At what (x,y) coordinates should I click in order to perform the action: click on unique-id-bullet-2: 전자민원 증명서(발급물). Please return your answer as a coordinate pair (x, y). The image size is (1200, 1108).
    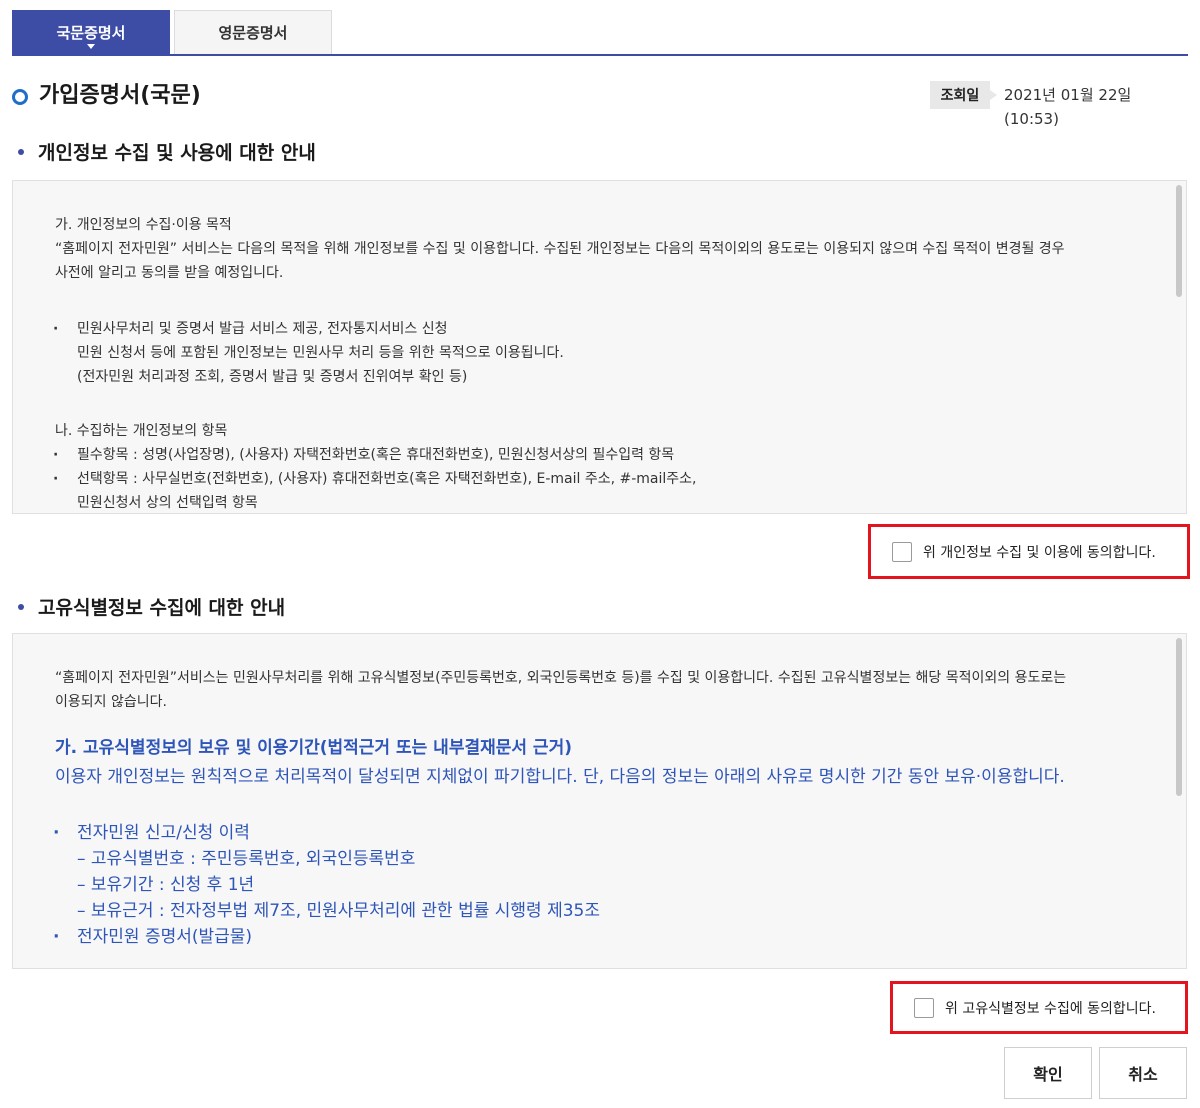
    Looking at the image, I should click on (599, 937).